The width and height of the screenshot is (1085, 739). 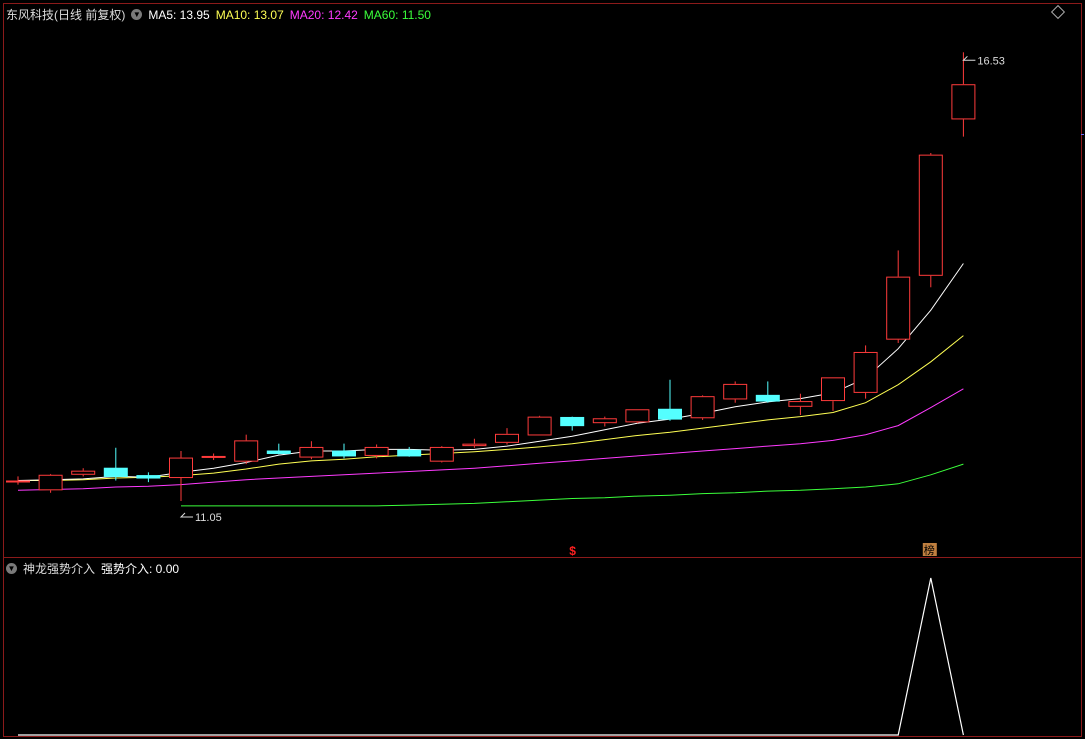 What do you see at coordinates (572, 551) in the screenshot?
I see `signal-s-marker: $` at bounding box center [572, 551].